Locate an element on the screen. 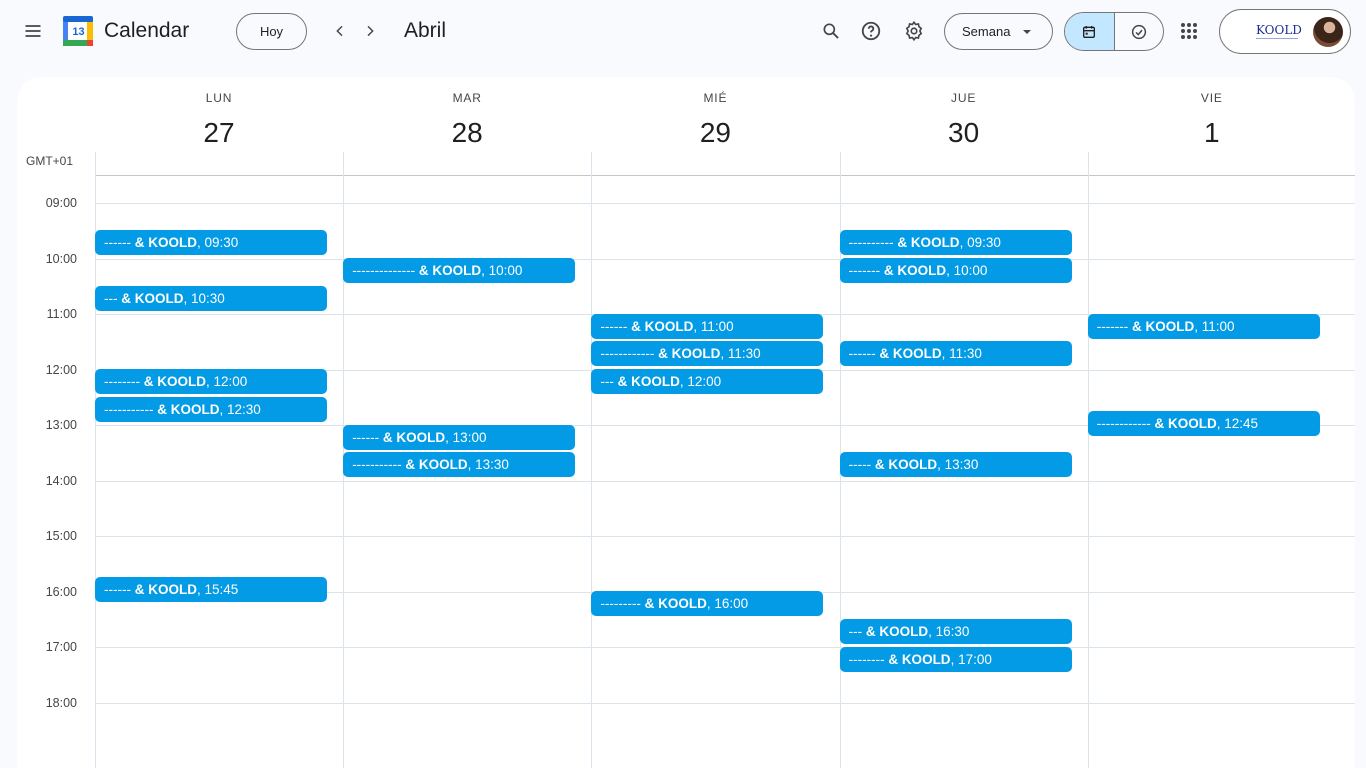  current-month-label: Abril is located at coordinates (425, 30).